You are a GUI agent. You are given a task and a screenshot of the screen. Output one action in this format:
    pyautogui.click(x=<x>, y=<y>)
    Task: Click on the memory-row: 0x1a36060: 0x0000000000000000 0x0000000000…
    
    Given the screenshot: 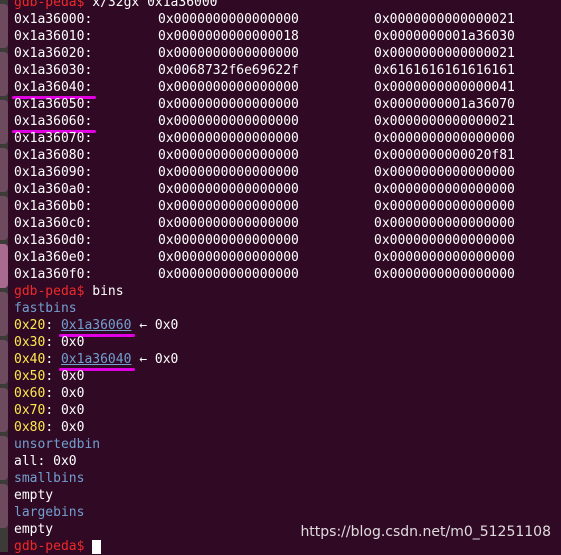 What is the action you would take?
    pyautogui.click(x=287, y=121)
    